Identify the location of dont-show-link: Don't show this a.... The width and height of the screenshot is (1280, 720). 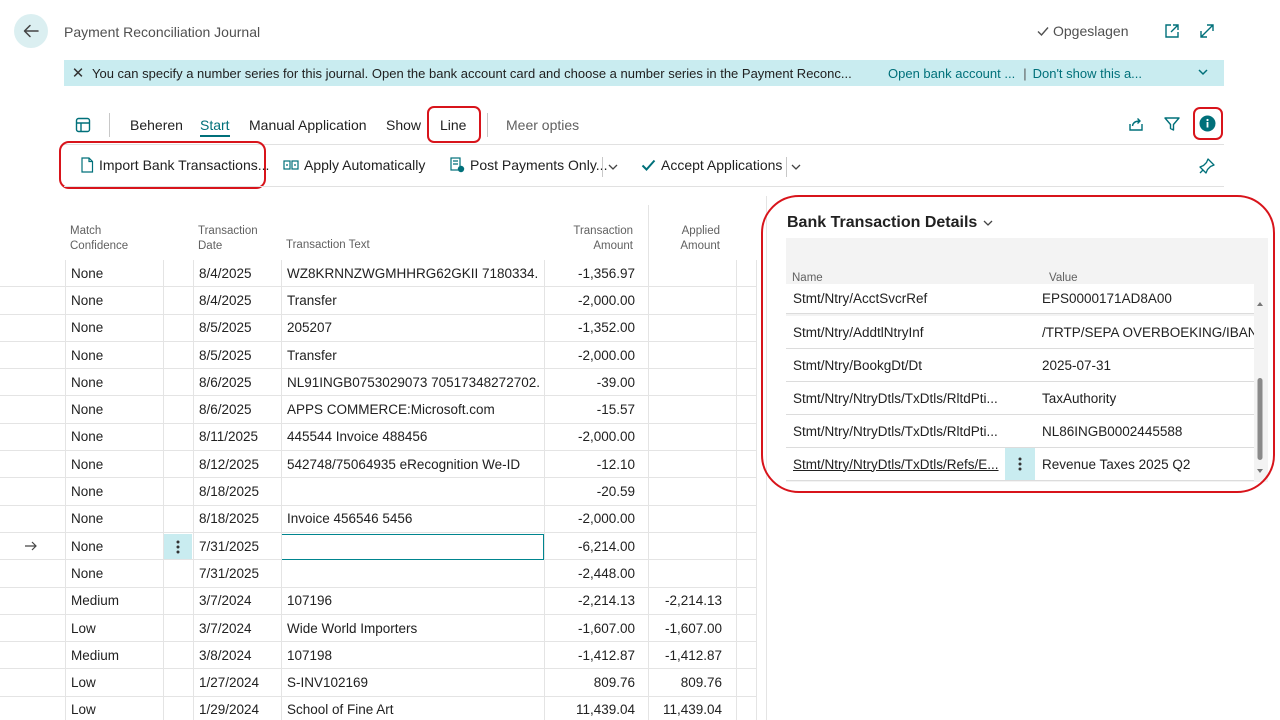
(1087, 73).